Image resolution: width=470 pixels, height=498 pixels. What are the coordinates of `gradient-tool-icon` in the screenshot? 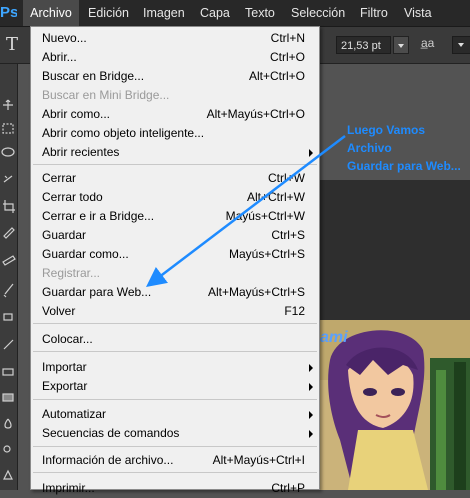 It's located at (8, 397).